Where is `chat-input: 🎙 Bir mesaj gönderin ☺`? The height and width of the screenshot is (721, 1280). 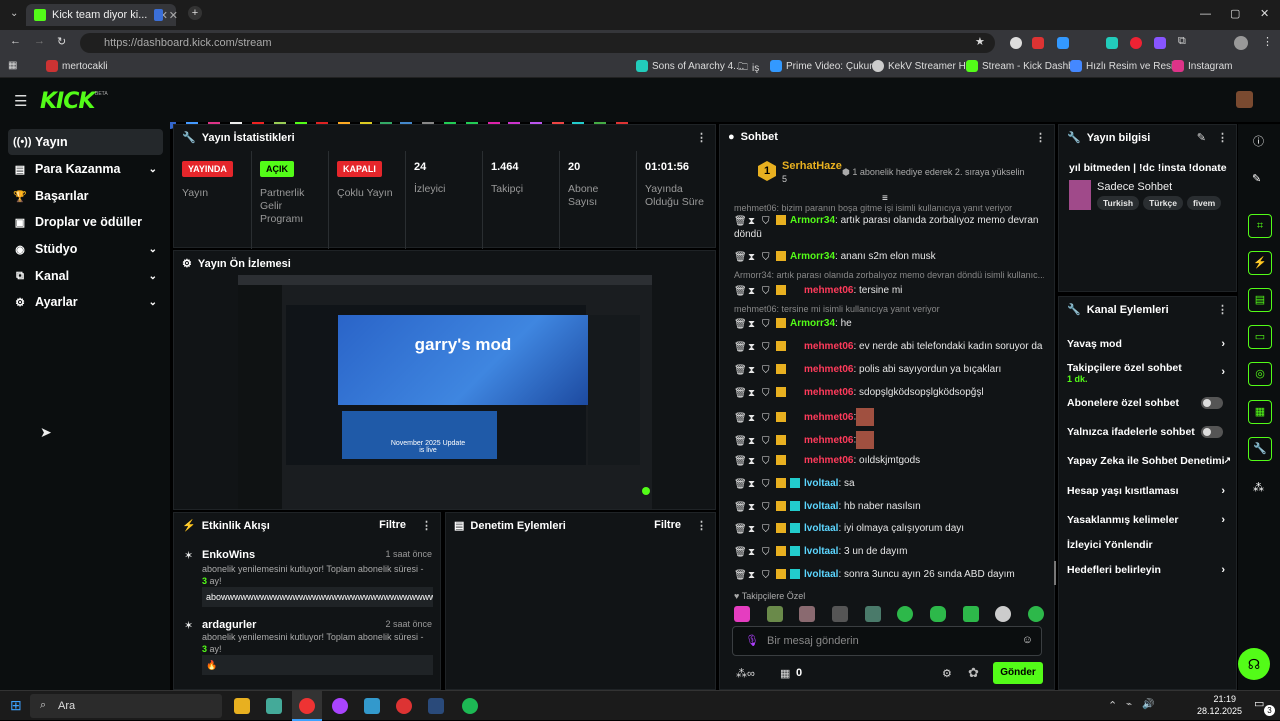 chat-input: 🎙 Bir mesaj gönderin ☺ is located at coordinates (887, 641).